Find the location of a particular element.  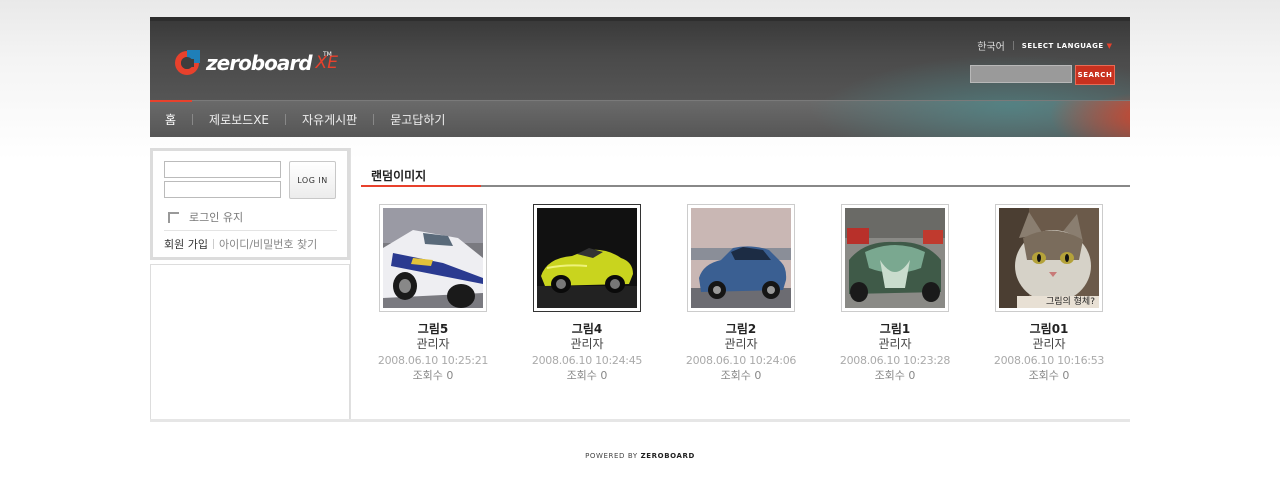

language-divider is located at coordinates (1013, 45).